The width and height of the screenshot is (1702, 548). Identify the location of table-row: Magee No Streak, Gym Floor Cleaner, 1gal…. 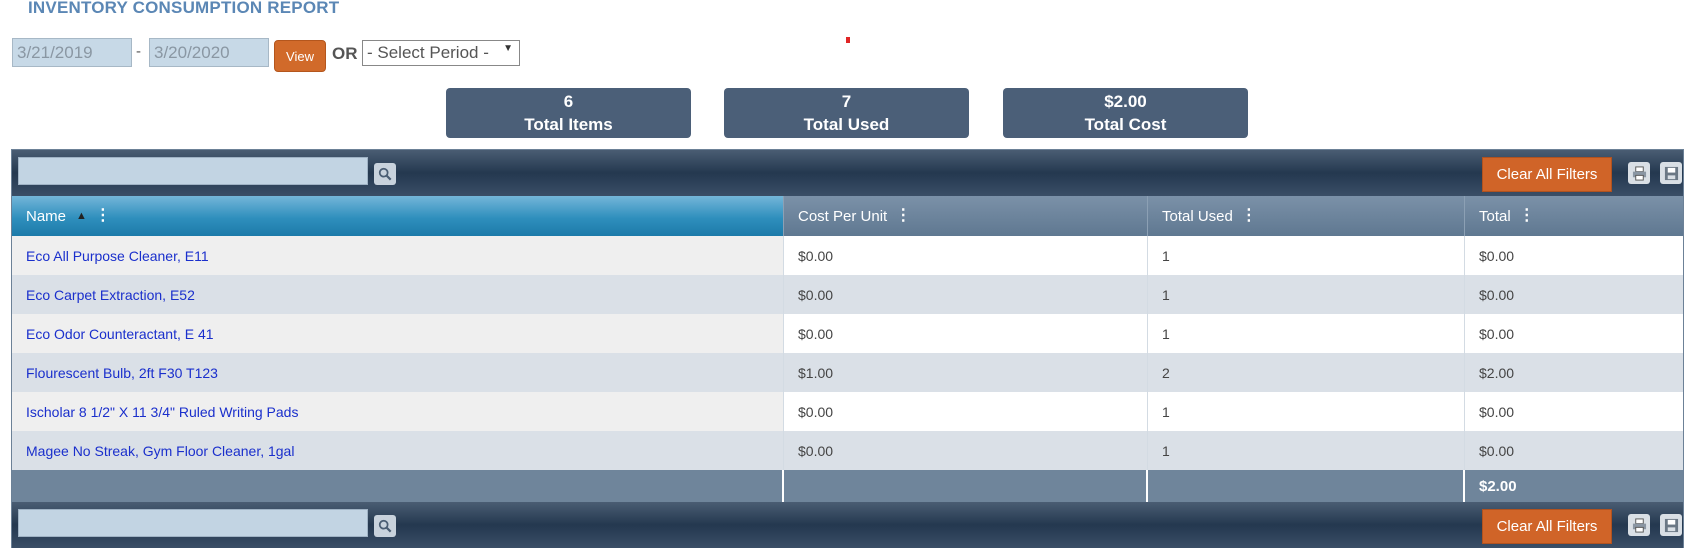
(847, 450).